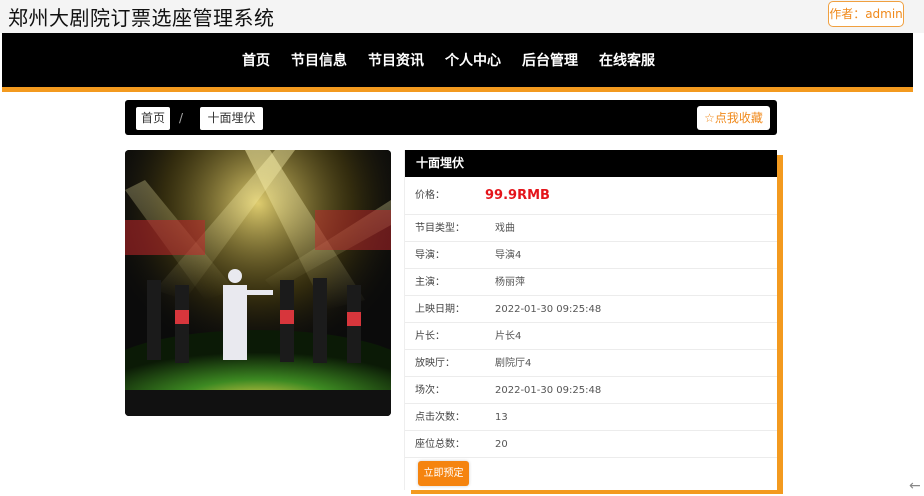 This screenshot has height=496, width=924. I want to click on field-row-director: 导演： 导演4, so click(591, 255).